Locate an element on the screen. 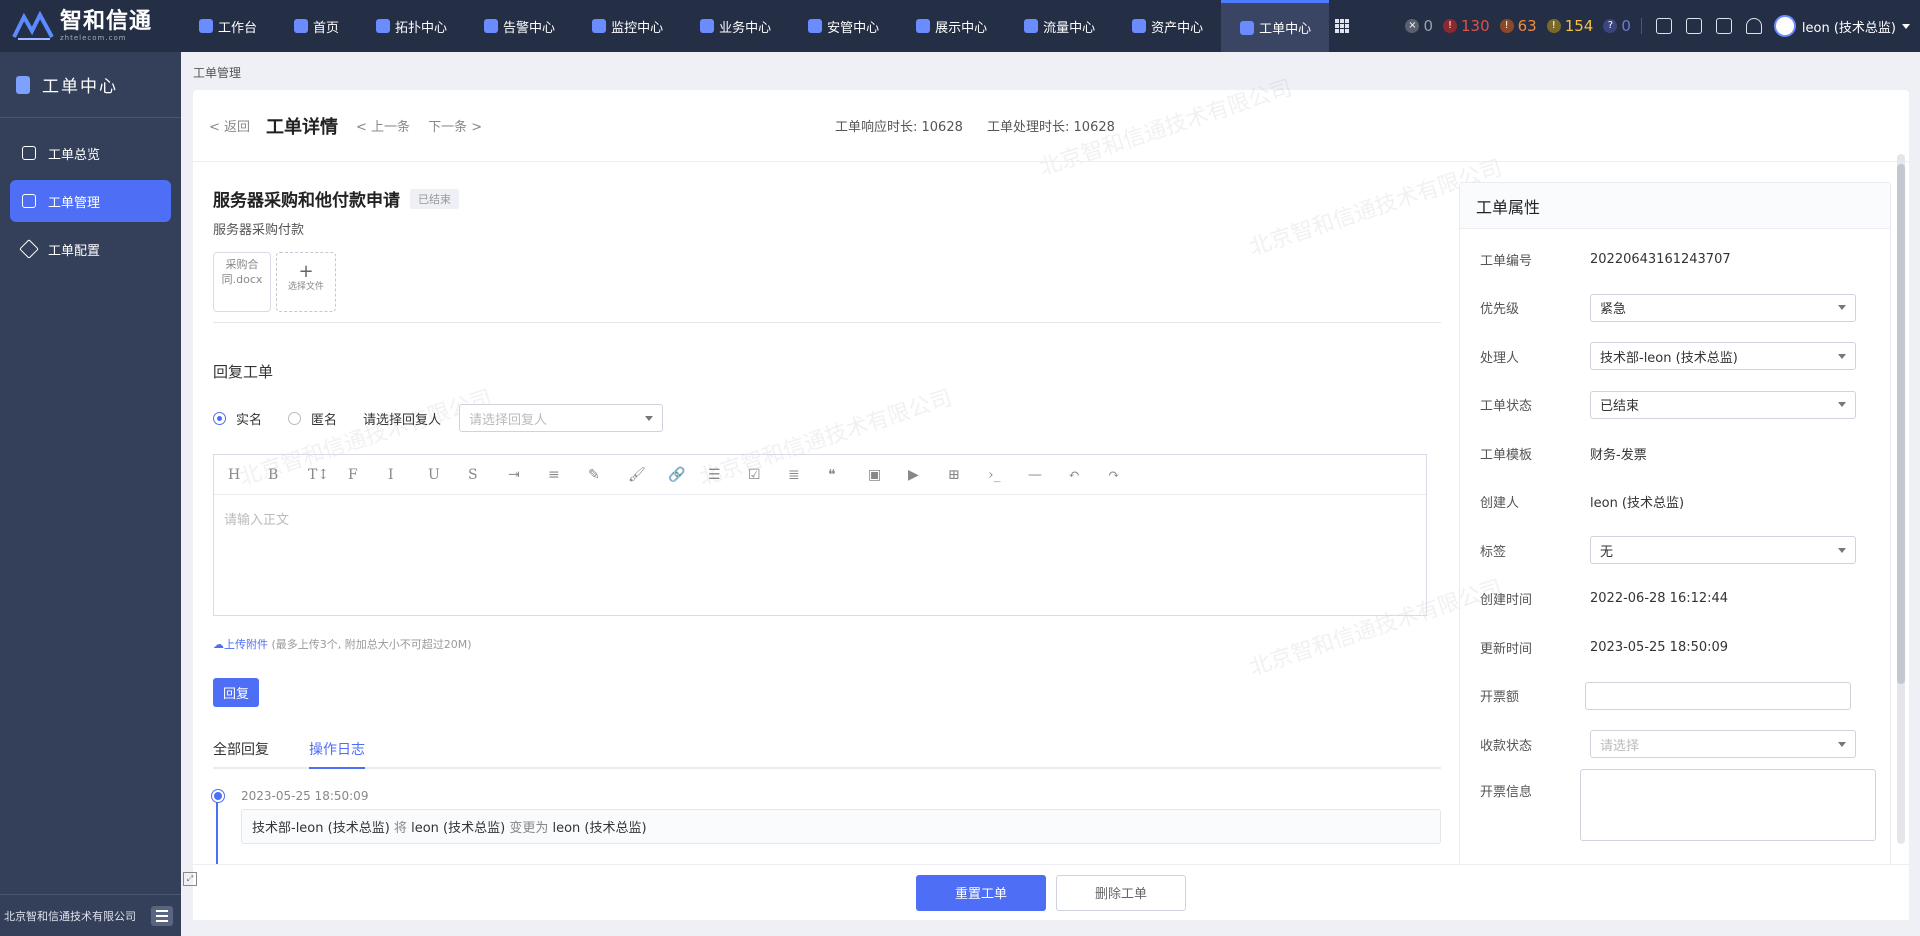 Image resolution: width=1920 pixels, height=936 pixels. redo-icon: ↷ is located at coordinates (1128, 475).